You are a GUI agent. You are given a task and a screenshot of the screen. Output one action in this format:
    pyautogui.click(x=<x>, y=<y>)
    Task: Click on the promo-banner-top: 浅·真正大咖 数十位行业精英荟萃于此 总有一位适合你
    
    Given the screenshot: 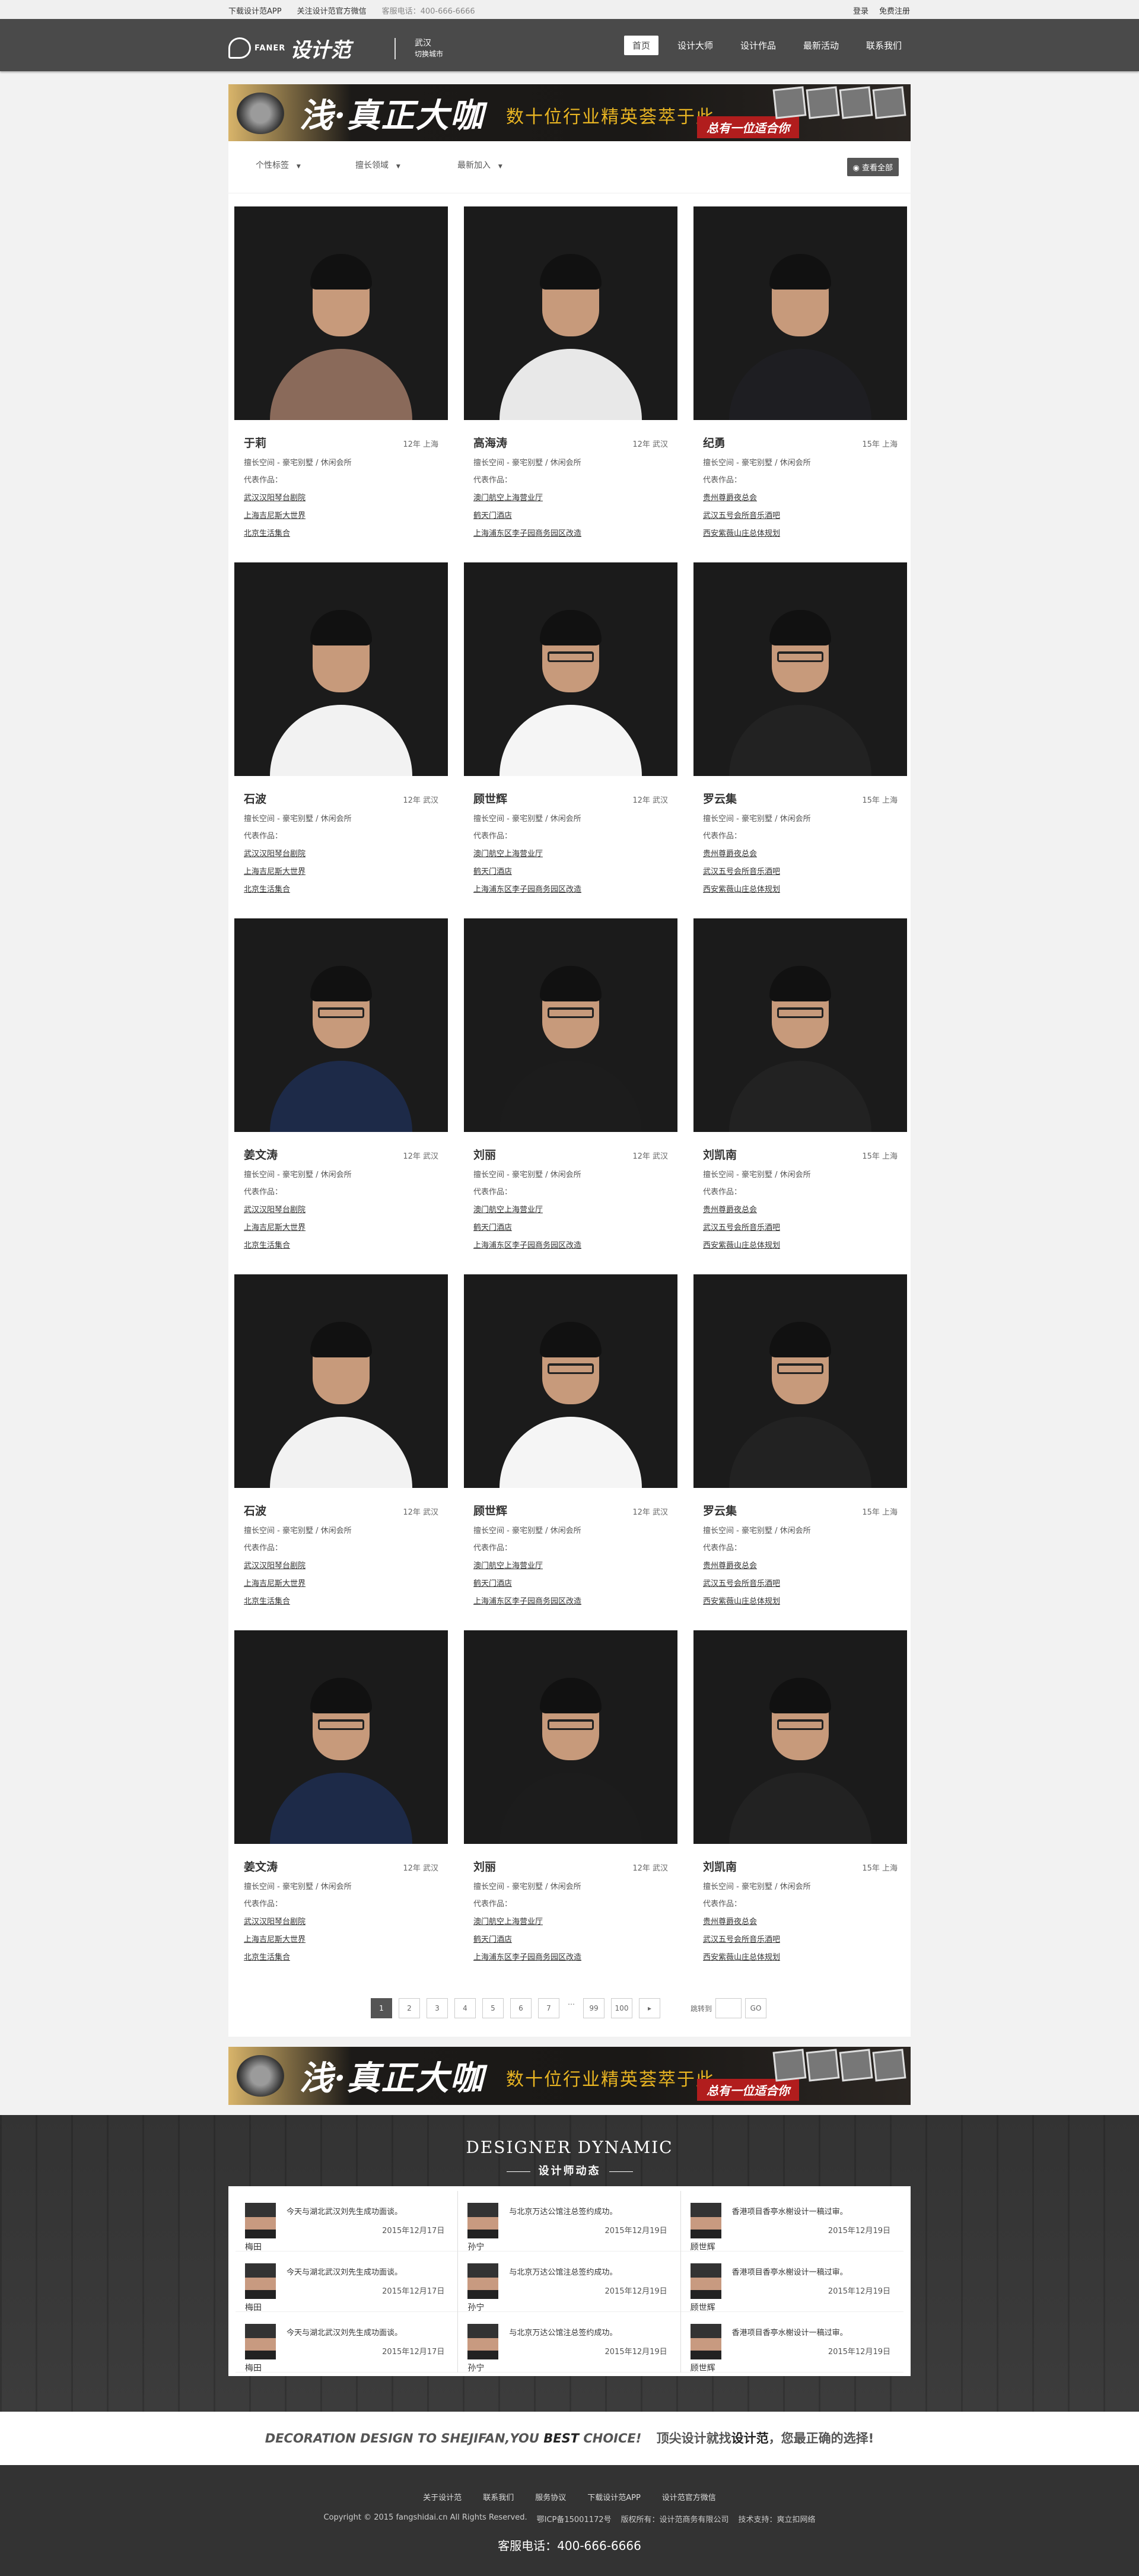 What is the action you would take?
    pyautogui.click(x=569, y=113)
    